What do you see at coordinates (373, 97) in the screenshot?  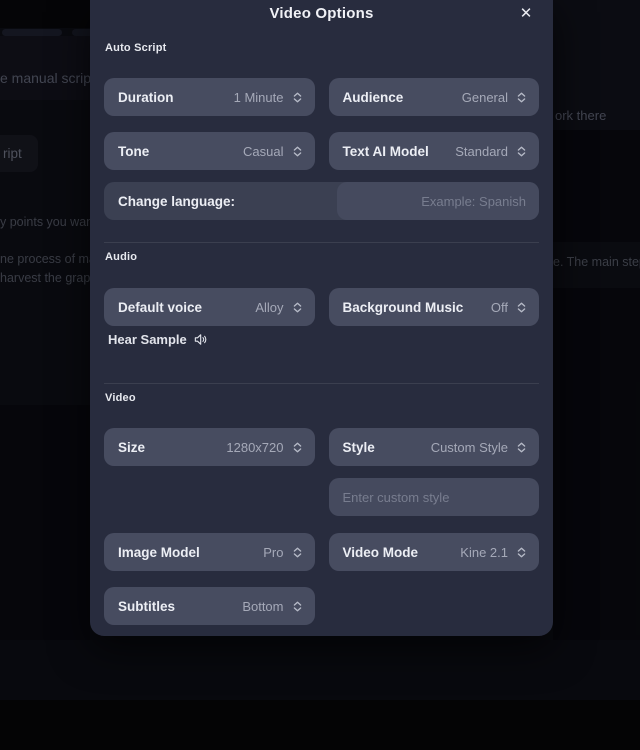 I see `audience-label: Audience` at bounding box center [373, 97].